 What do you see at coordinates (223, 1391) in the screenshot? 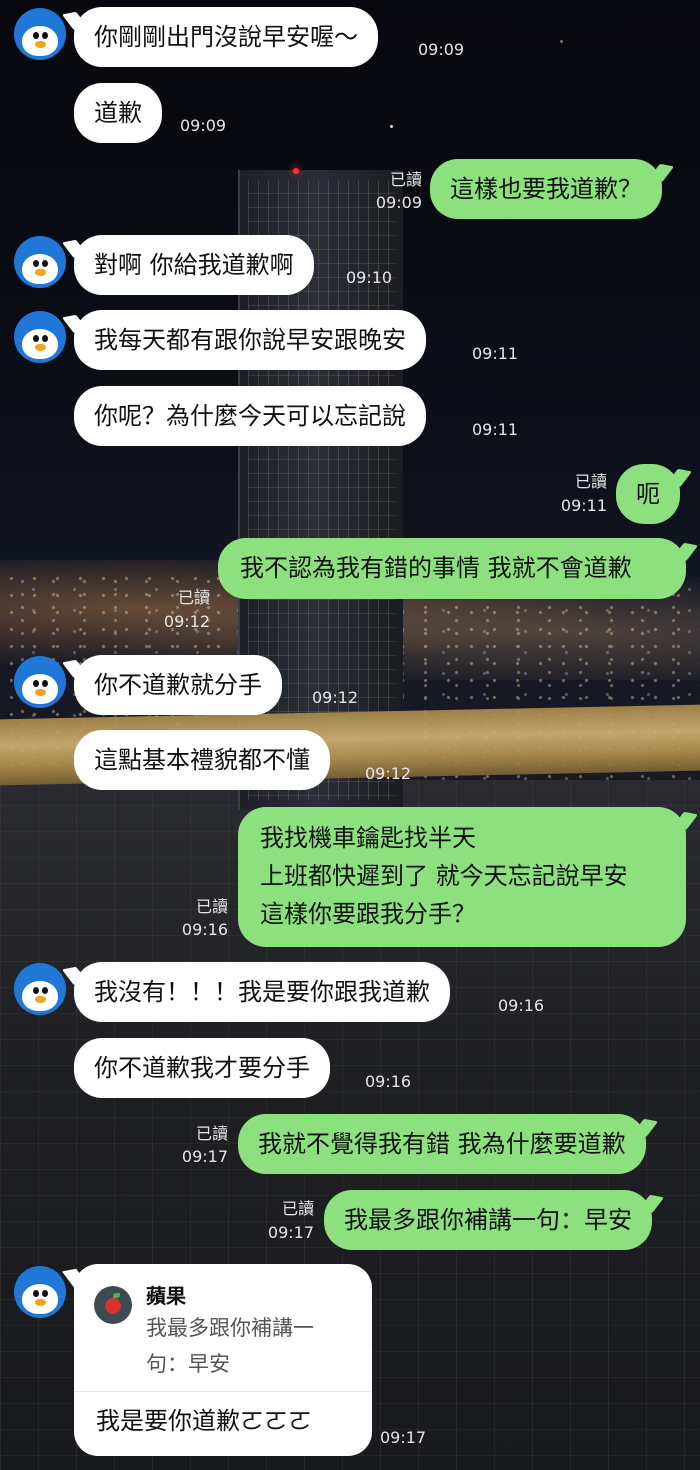
I see `divider` at bounding box center [223, 1391].